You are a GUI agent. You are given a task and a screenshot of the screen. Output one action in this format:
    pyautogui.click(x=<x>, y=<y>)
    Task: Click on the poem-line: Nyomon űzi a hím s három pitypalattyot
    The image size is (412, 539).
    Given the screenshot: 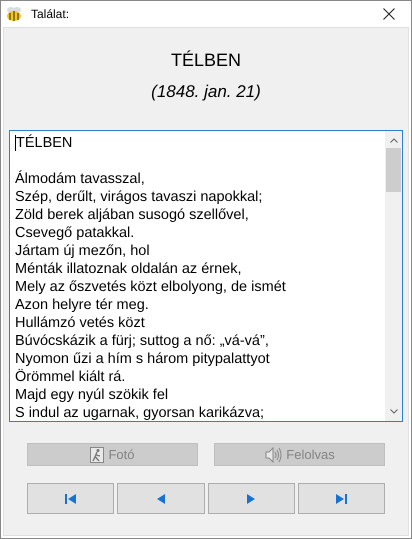 What is the action you would take?
    pyautogui.click(x=142, y=359)
    